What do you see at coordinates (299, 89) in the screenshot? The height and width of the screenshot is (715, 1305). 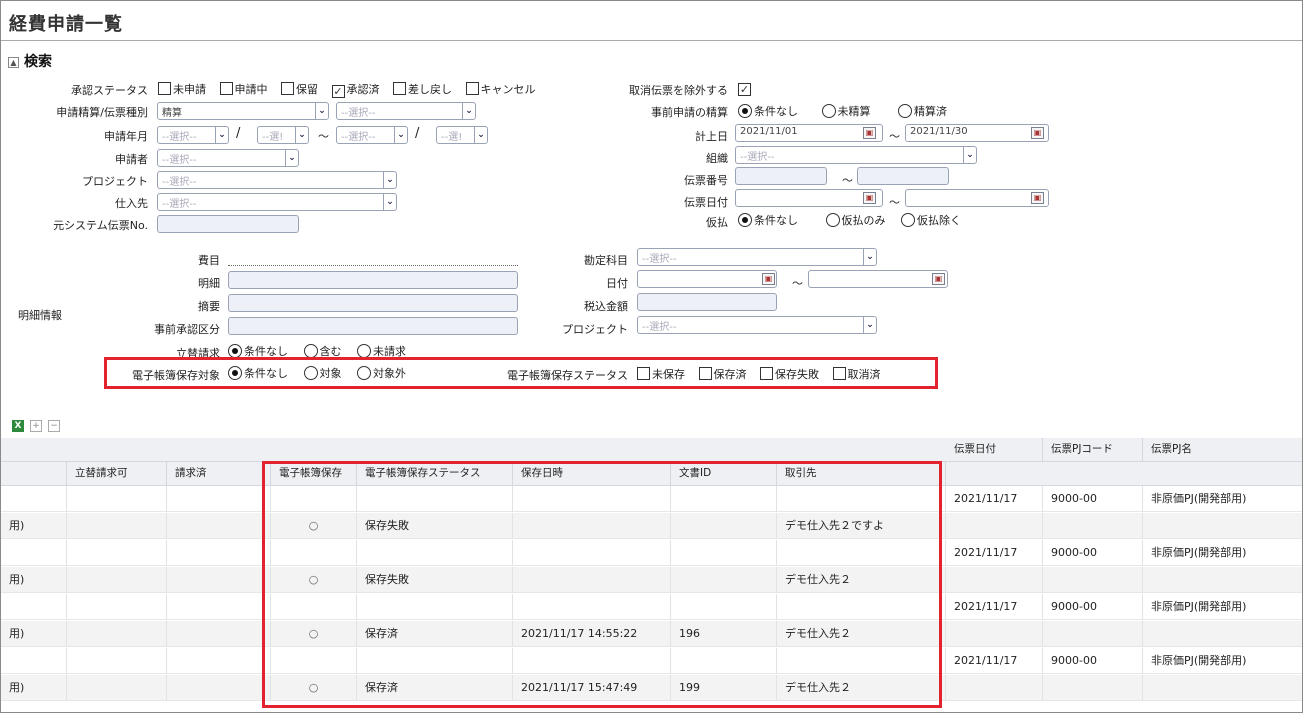 I see `status-option-2: 保留` at bounding box center [299, 89].